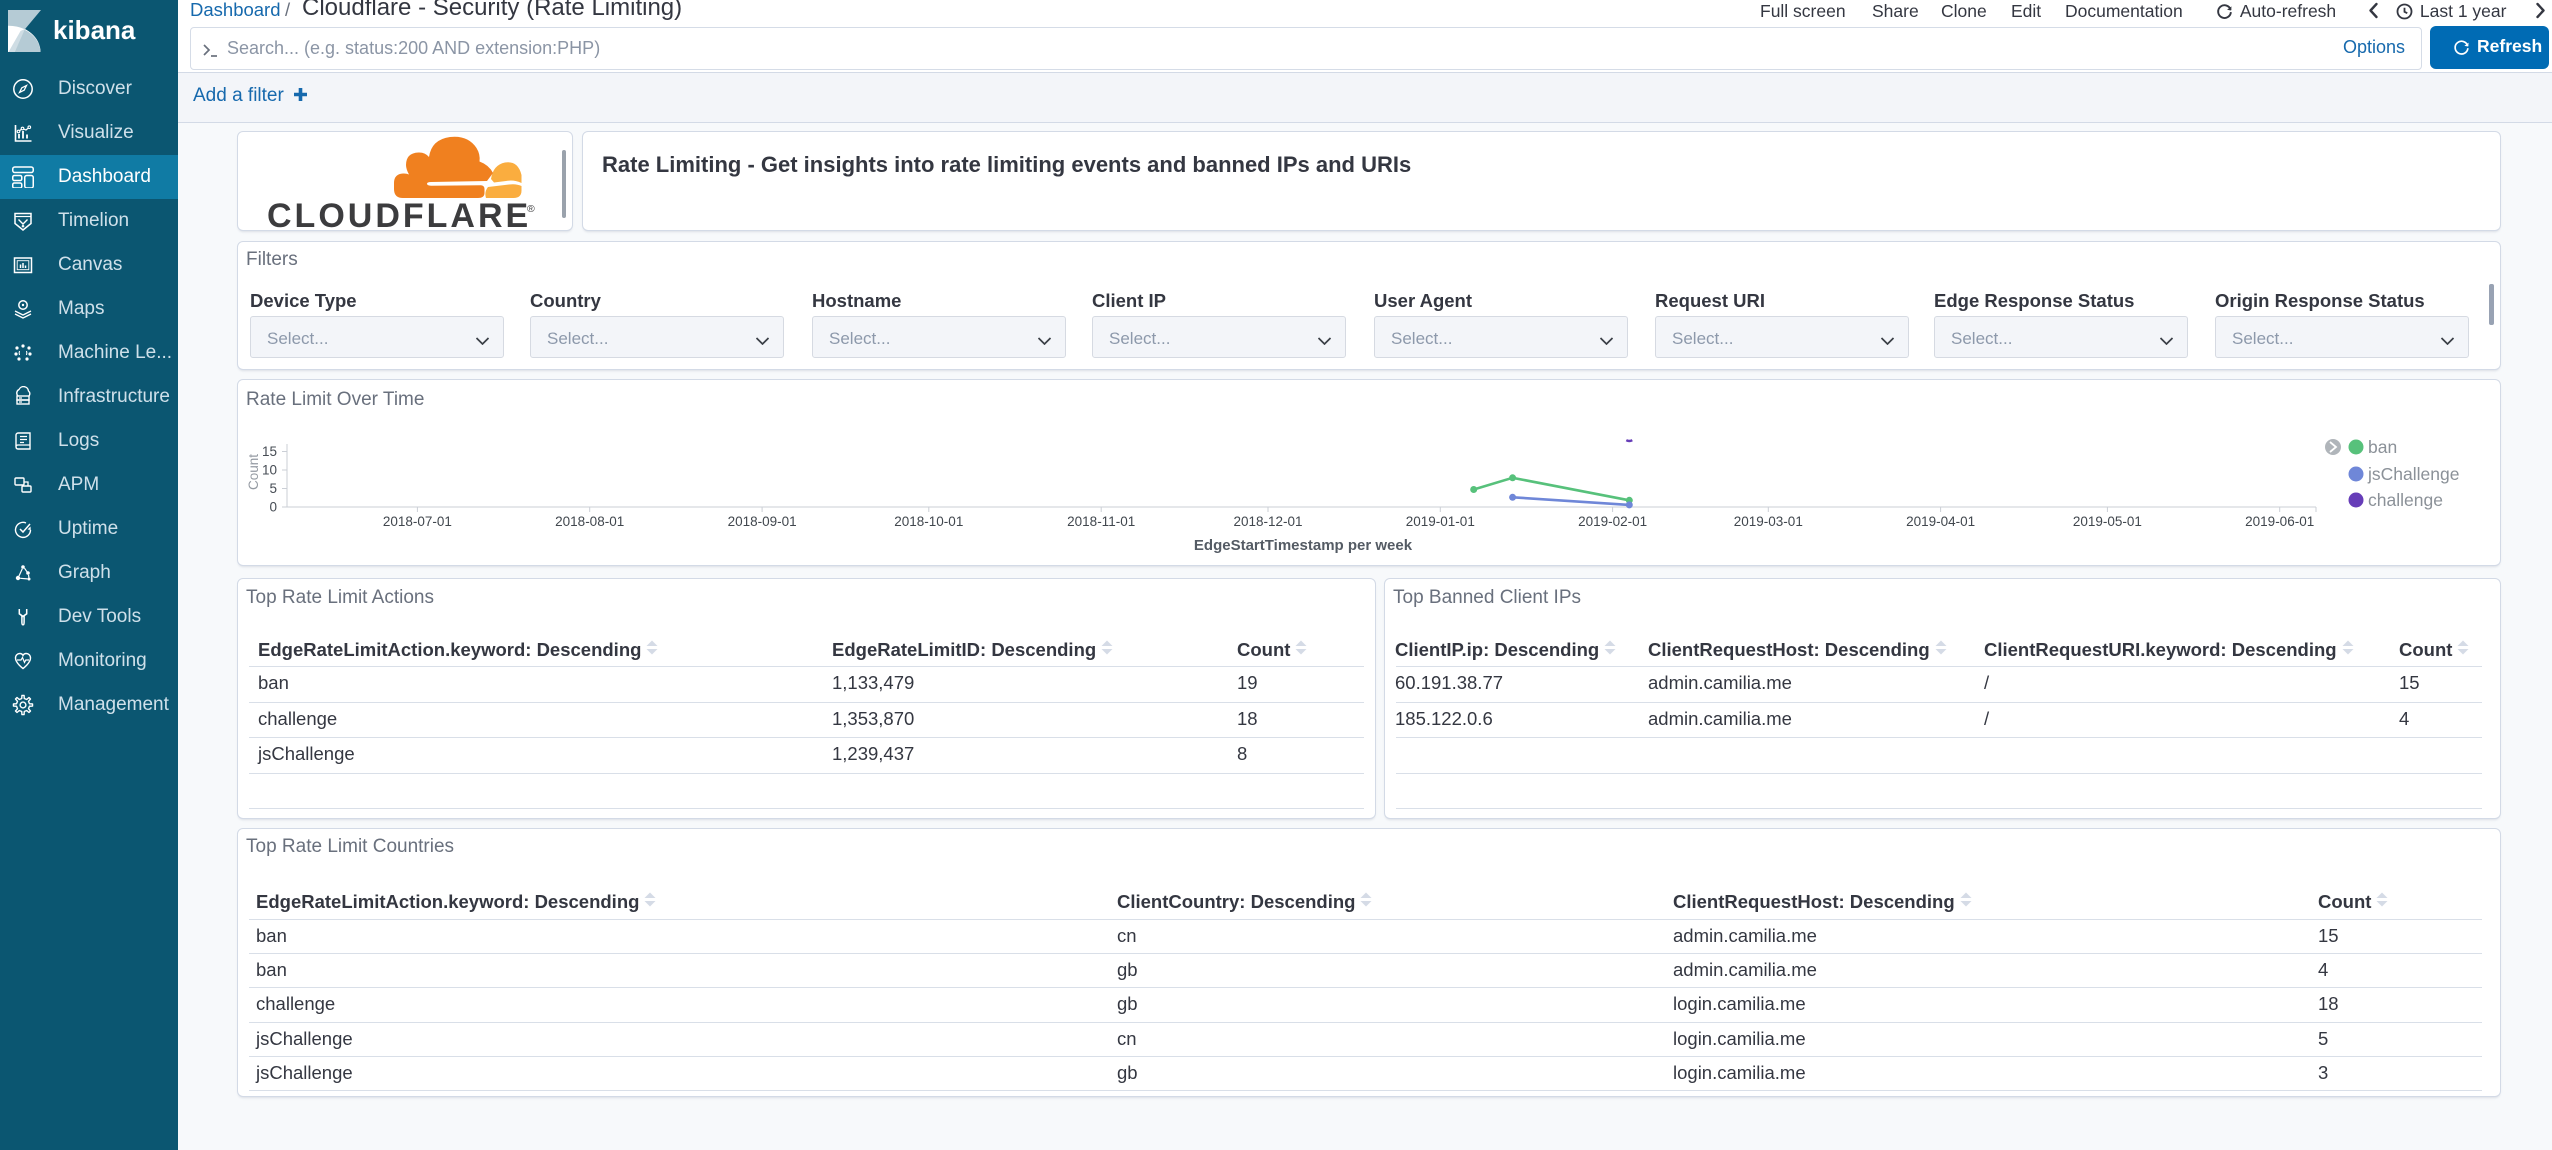 The height and width of the screenshot is (1150, 2552). What do you see at coordinates (2107, 521) in the screenshot?
I see `svg-text: 2019-05-01` at bounding box center [2107, 521].